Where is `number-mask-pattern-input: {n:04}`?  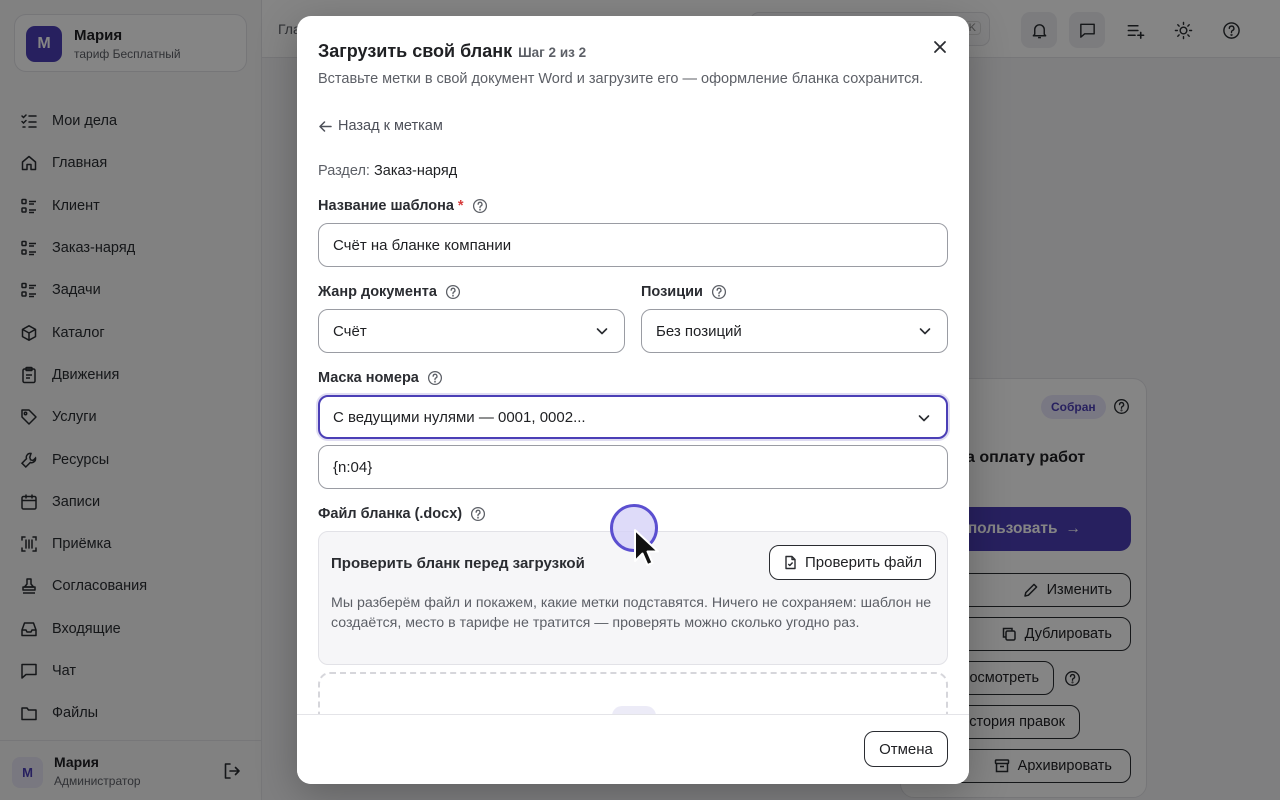 number-mask-pattern-input: {n:04} is located at coordinates (633, 467).